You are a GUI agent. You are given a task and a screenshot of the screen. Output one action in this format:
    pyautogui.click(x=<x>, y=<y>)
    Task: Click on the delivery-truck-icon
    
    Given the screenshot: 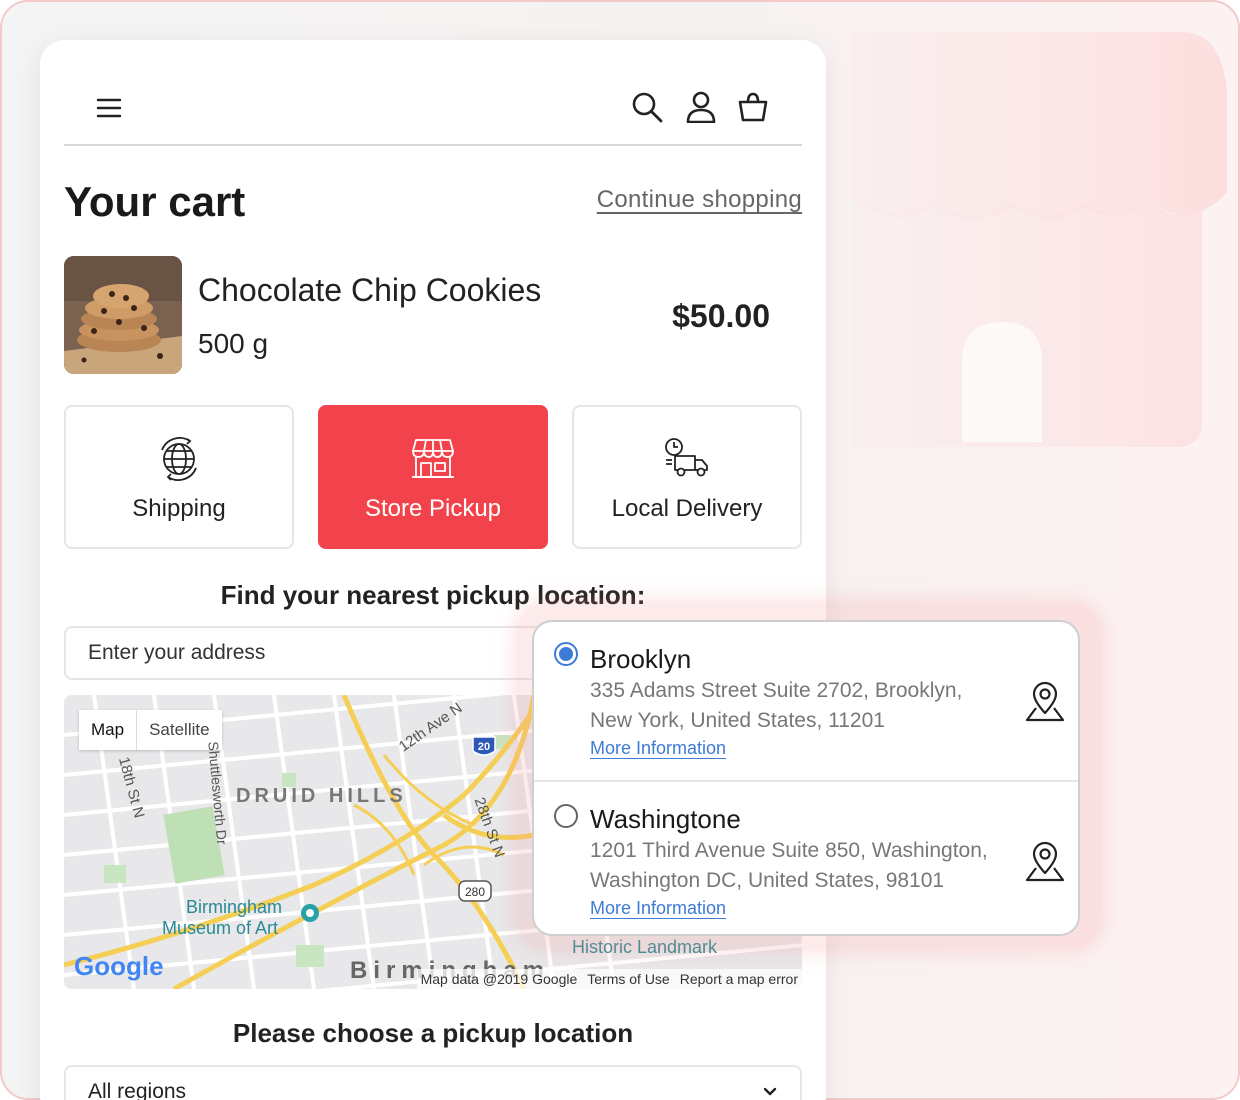 What is the action you would take?
    pyautogui.click(x=687, y=459)
    